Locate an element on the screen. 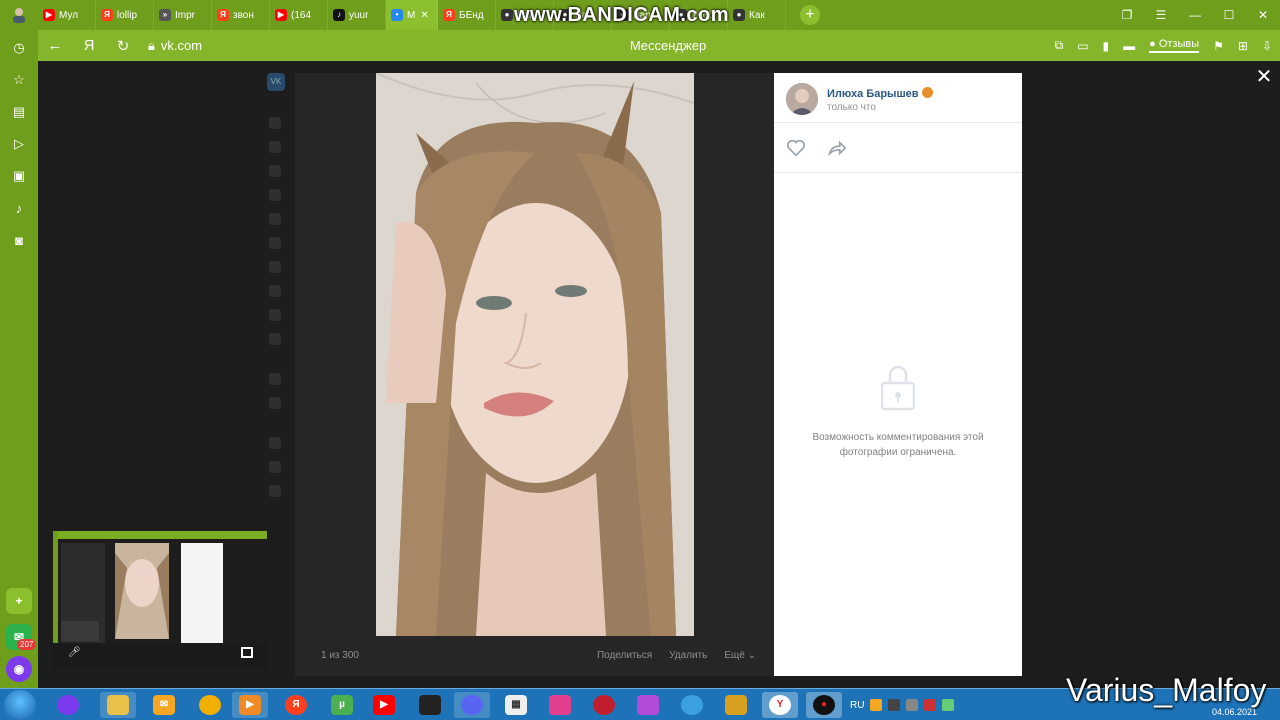 This screenshot has width=1280, height=720. yandex-icon: Я is located at coordinates (296, 705).